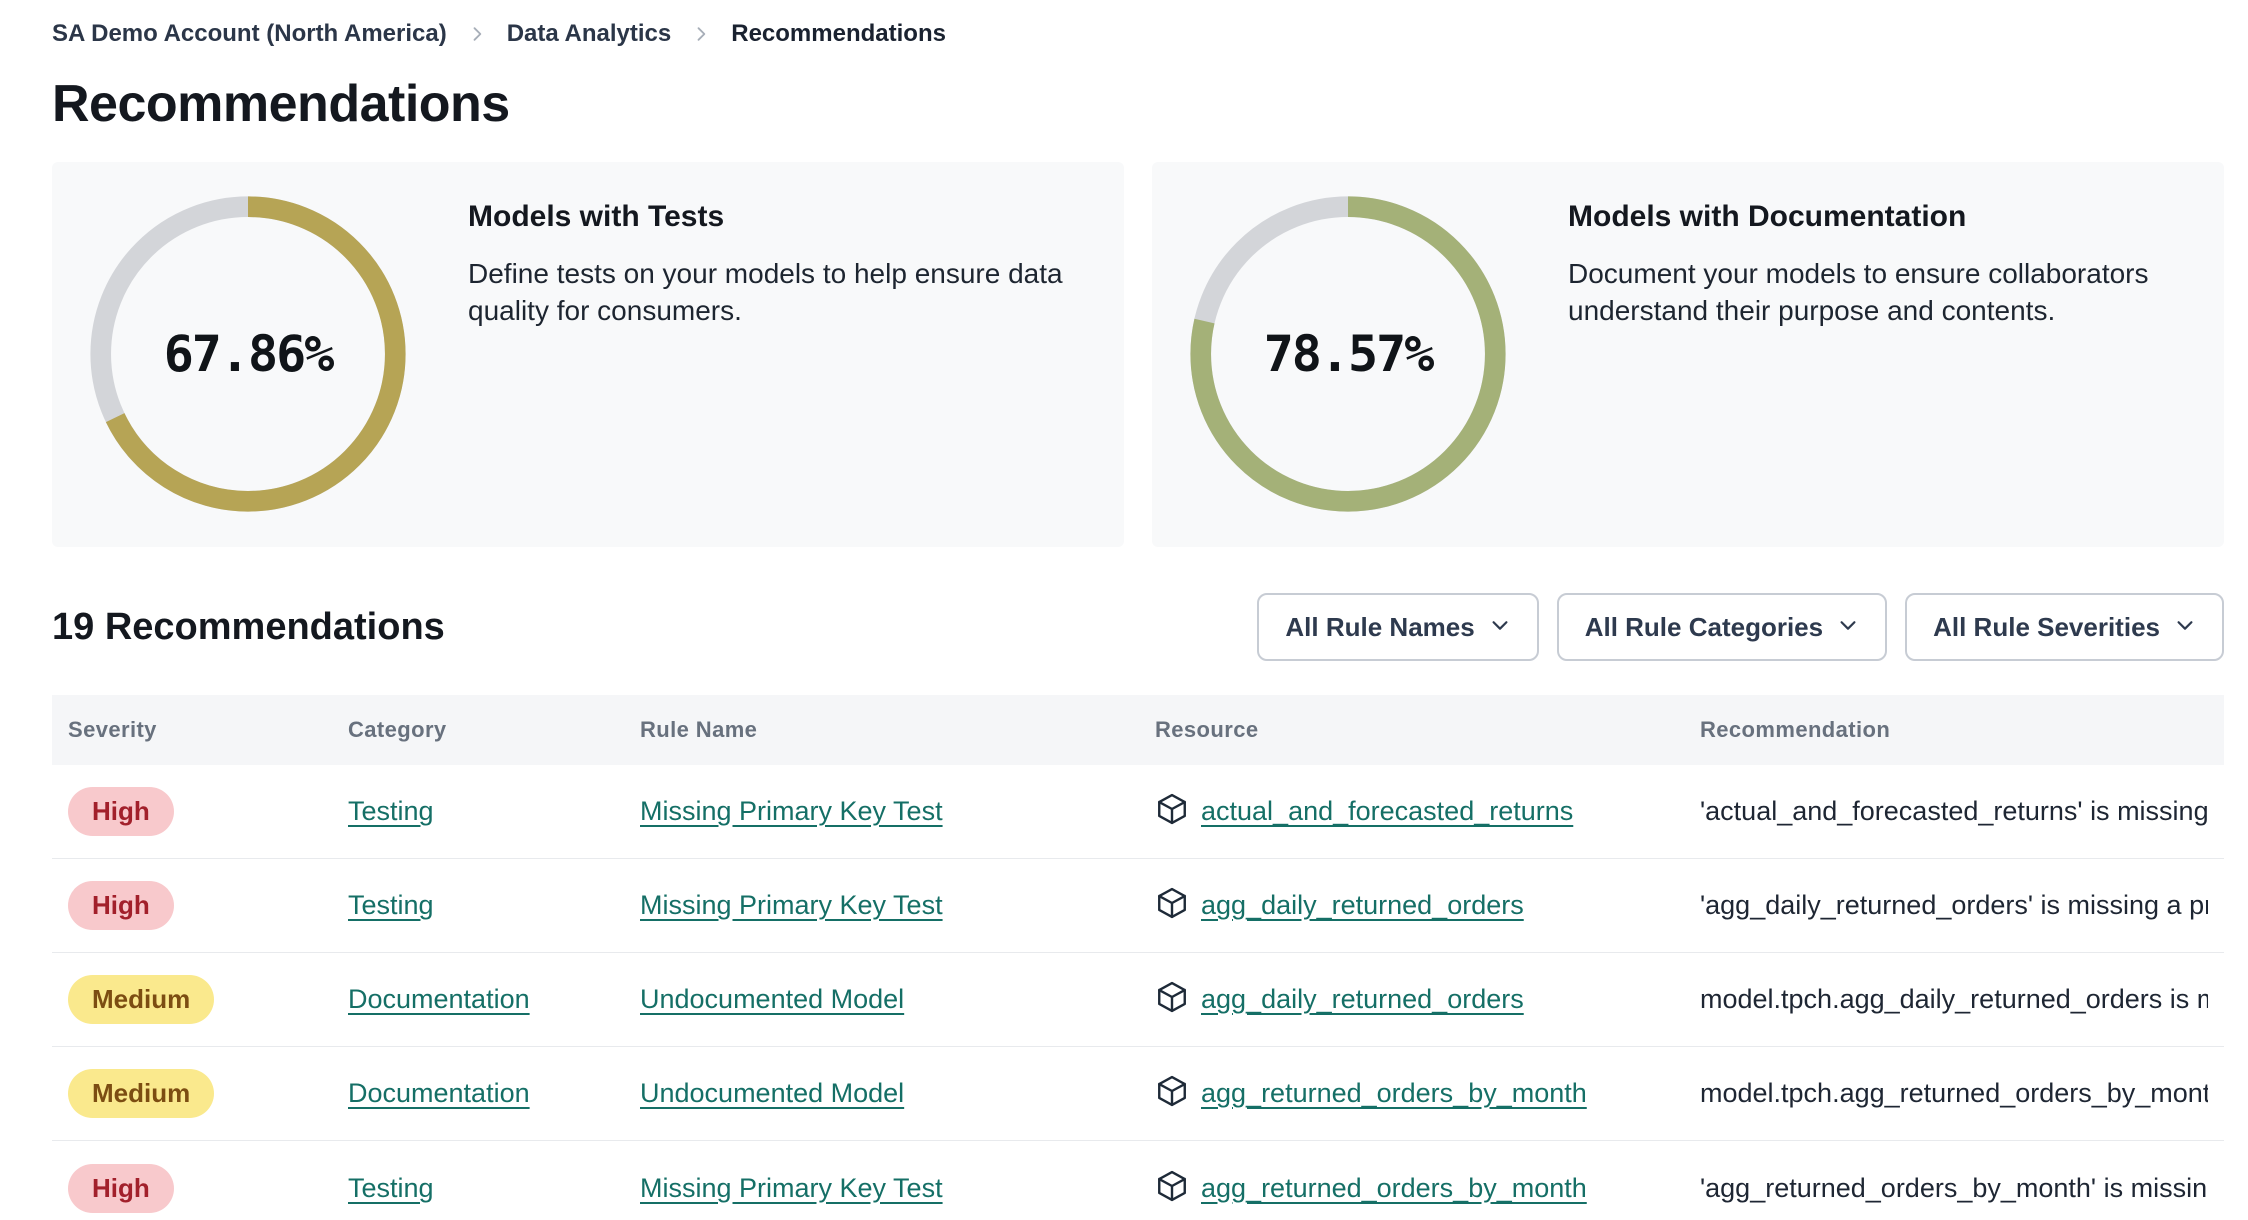 This screenshot has height=1220, width=2248. Describe the element at coordinates (397, 729) in the screenshot. I see `column-header-category: Category` at that location.